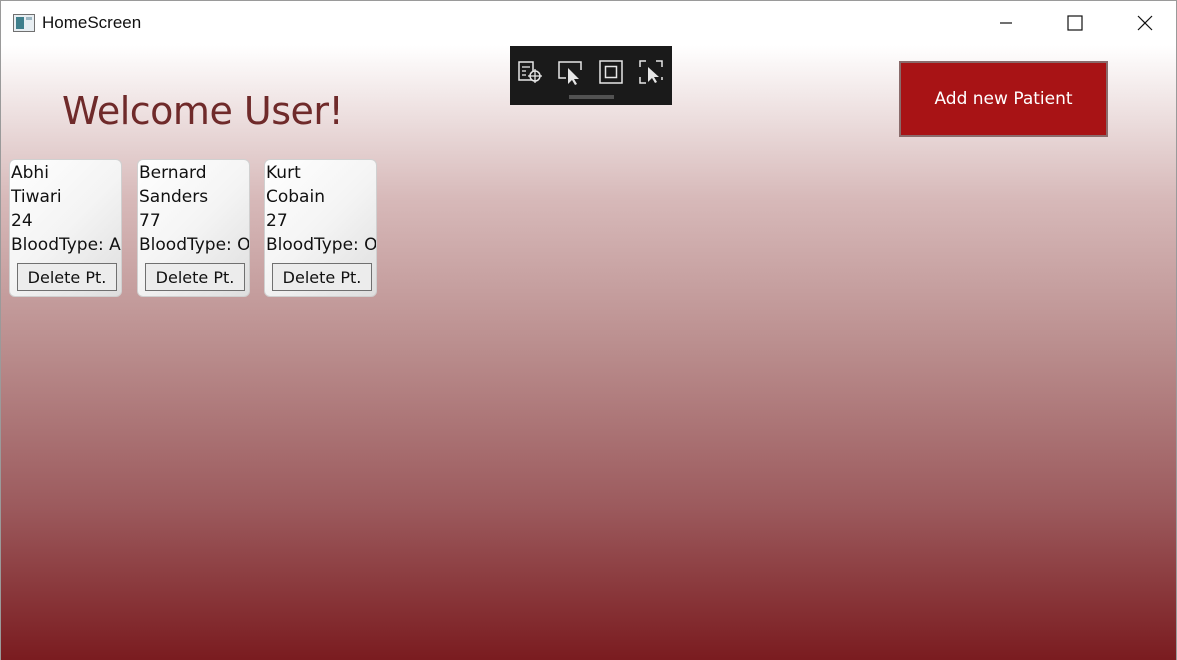  I want to click on close-button, so click(1145, 23).